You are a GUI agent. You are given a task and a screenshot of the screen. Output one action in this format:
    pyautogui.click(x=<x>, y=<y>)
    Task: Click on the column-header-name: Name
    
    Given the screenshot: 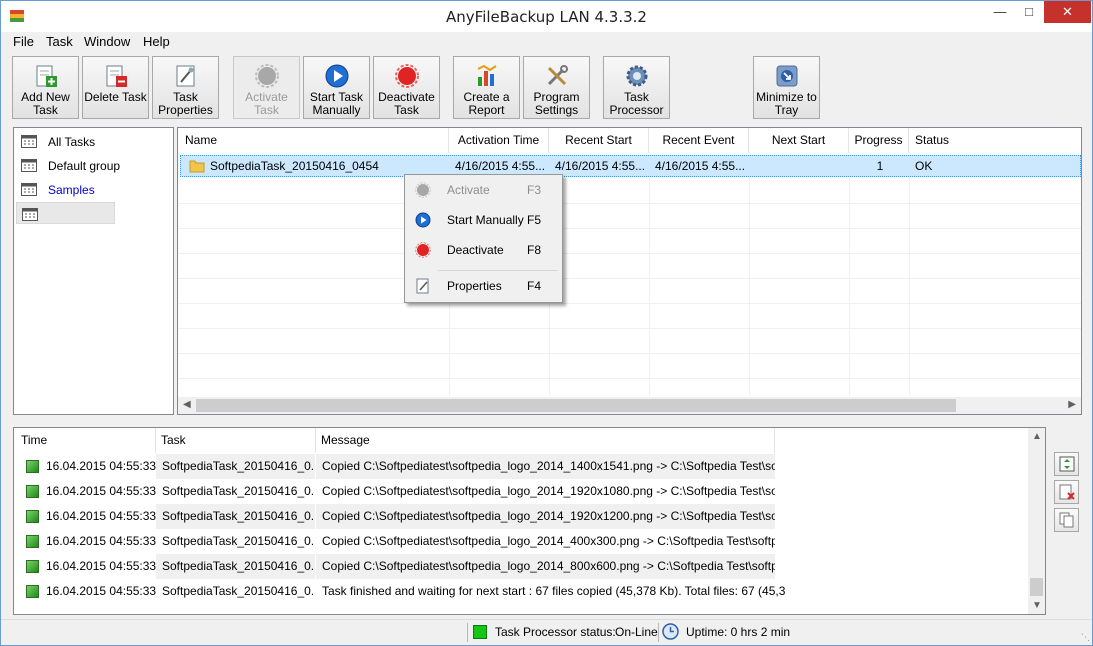 What is the action you would take?
    pyautogui.click(x=313, y=140)
    